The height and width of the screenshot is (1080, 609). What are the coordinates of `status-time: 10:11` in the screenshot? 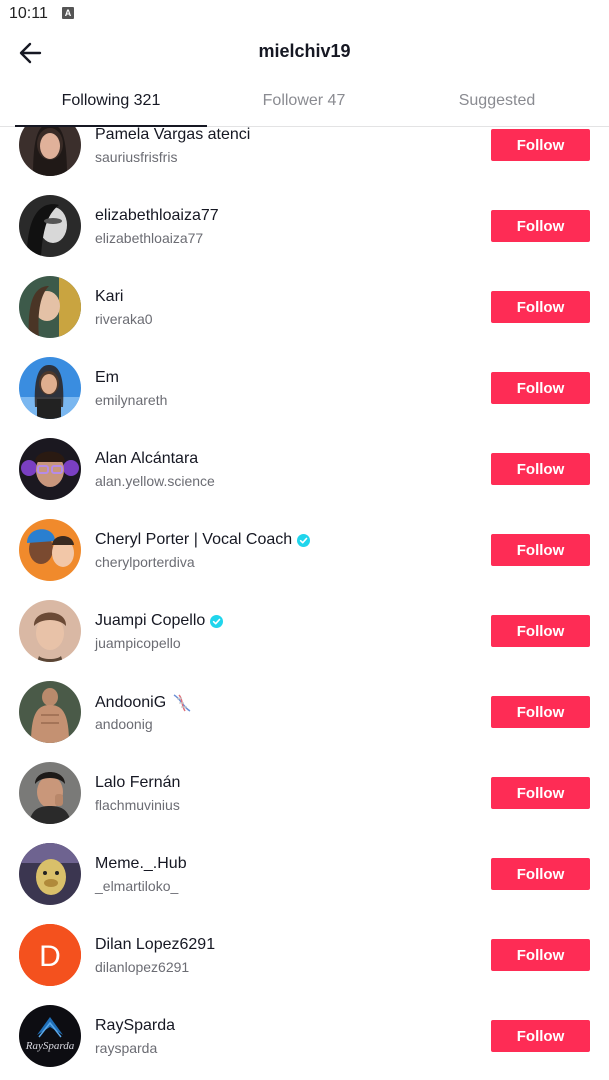 It's located at (28, 13).